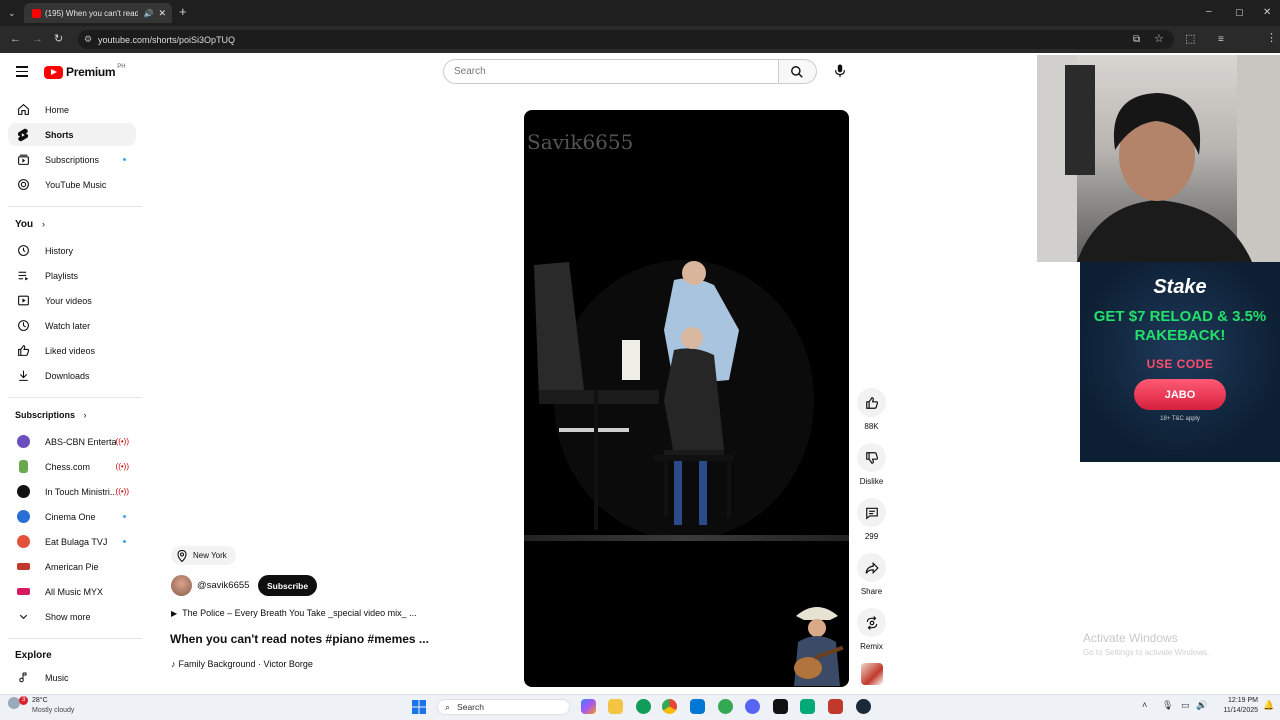 The image size is (1280, 720). I want to click on restore-icon: ▢, so click(1239, 12).